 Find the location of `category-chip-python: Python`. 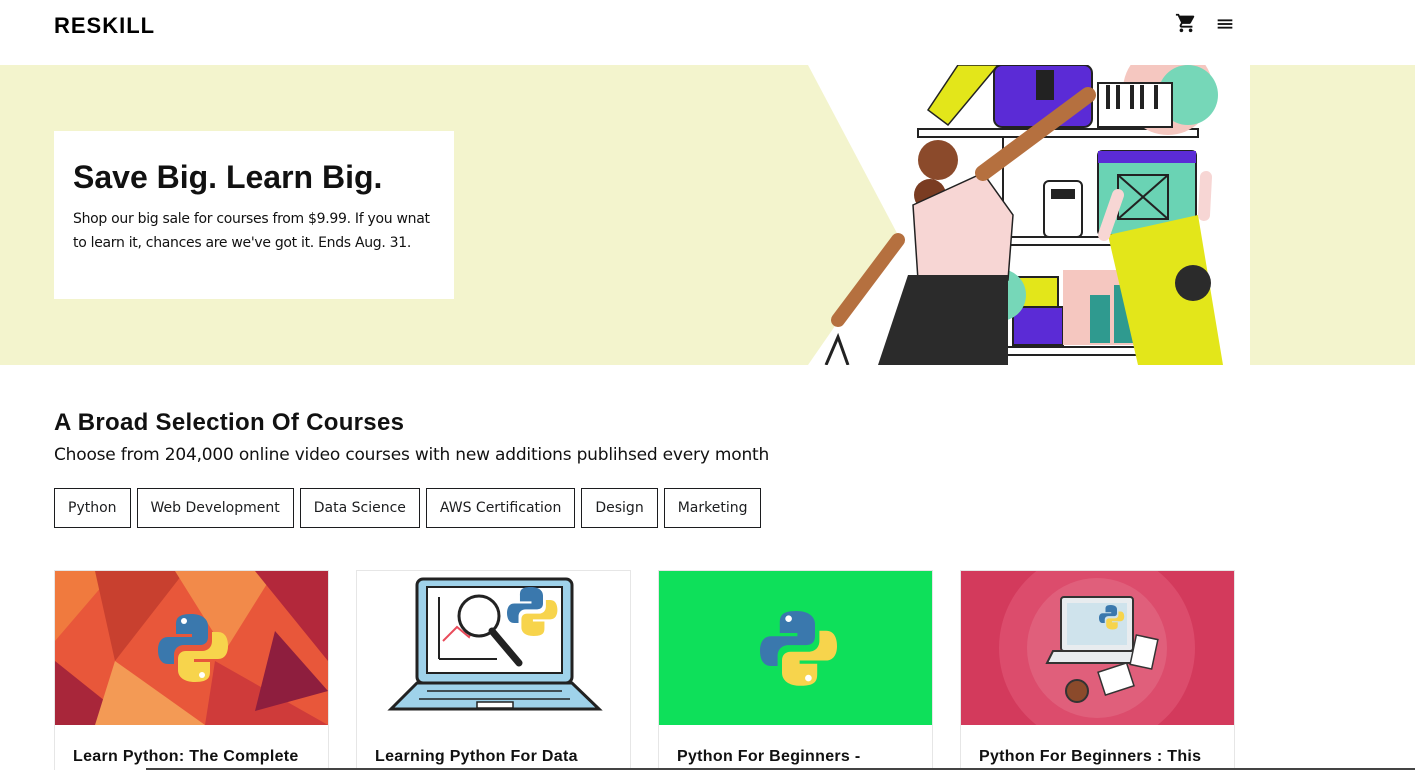

category-chip-python: Python is located at coordinates (92, 508).